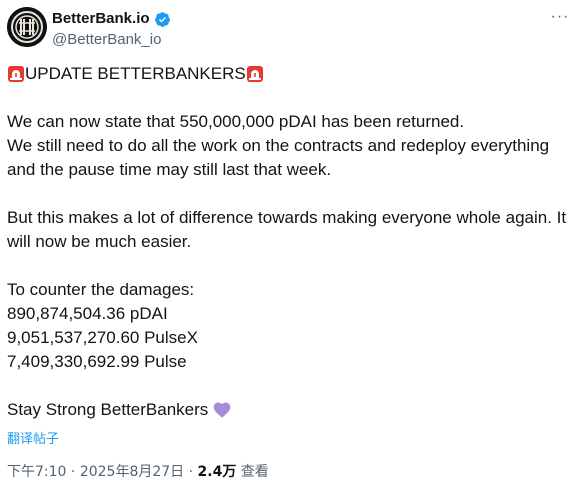  I want to click on author-name-row: BetterBank.io, so click(111, 19).